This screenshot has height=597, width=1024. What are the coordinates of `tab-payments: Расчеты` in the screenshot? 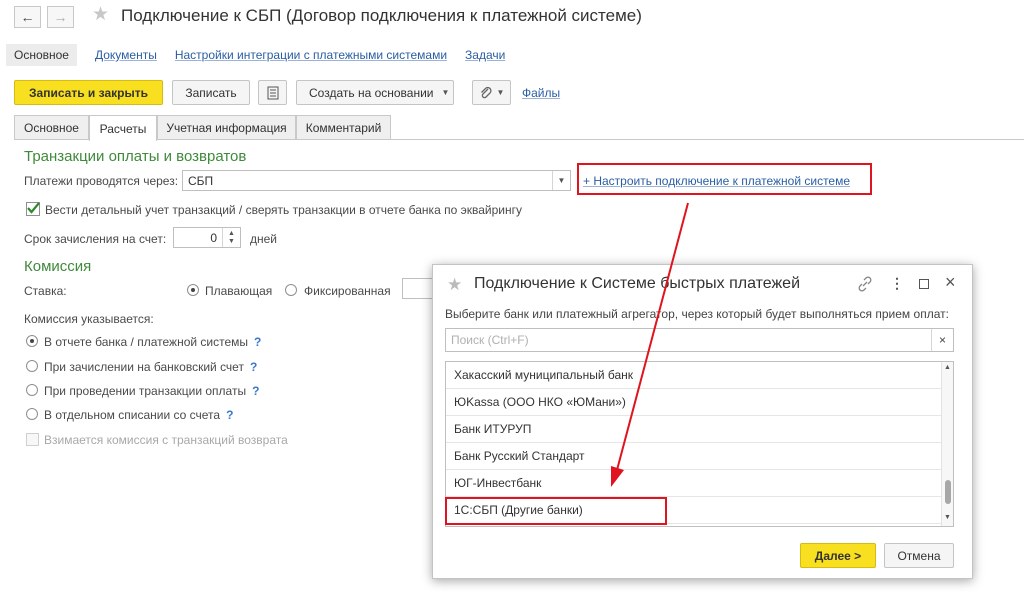 It's located at (123, 128).